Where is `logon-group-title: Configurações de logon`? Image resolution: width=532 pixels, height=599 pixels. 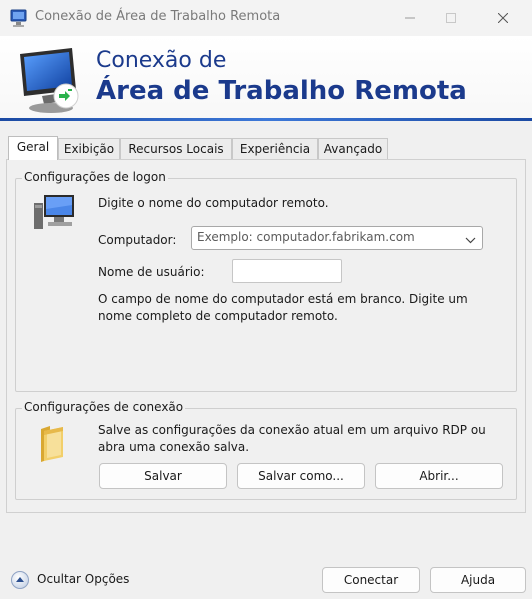 logon-group-title: Configurações de logon is located at coordinates (95, 177).